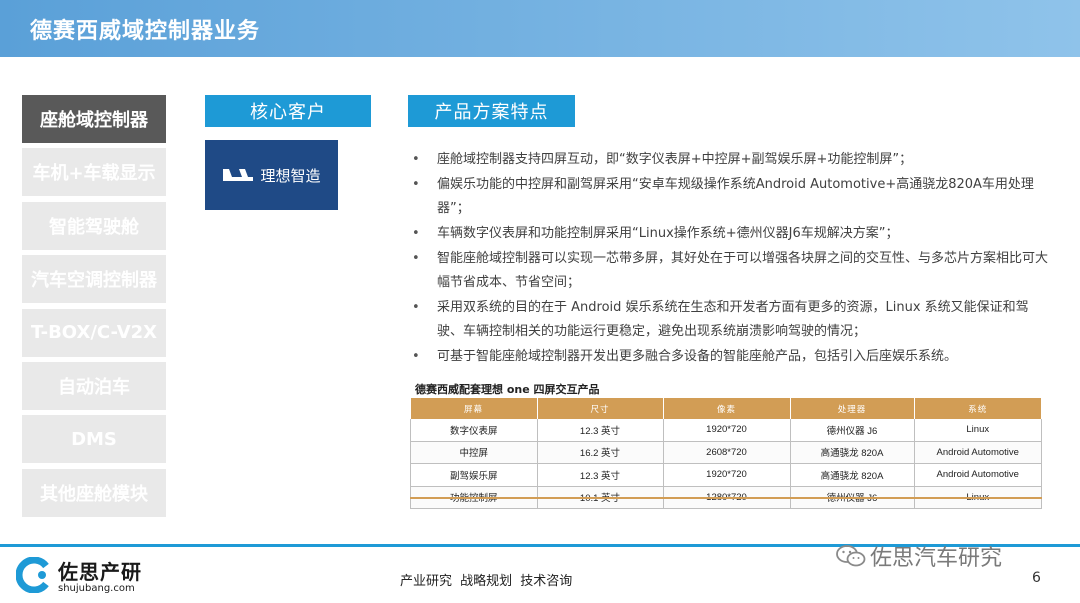 This screenshot has width=1080, height=603. Describe the element at coordinates (852, 430) in the screenshot. I see `table-cell: 德州仪器 J6` at that location.